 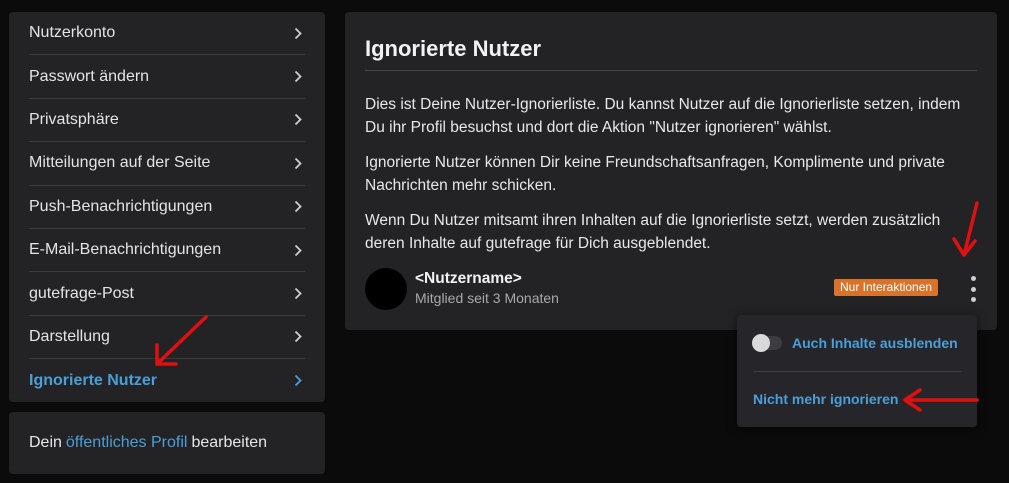 What do you see at coordinates (767, 343) in the screenshot?
I see `hide-content-toggle` at bounding box center [767, 343].